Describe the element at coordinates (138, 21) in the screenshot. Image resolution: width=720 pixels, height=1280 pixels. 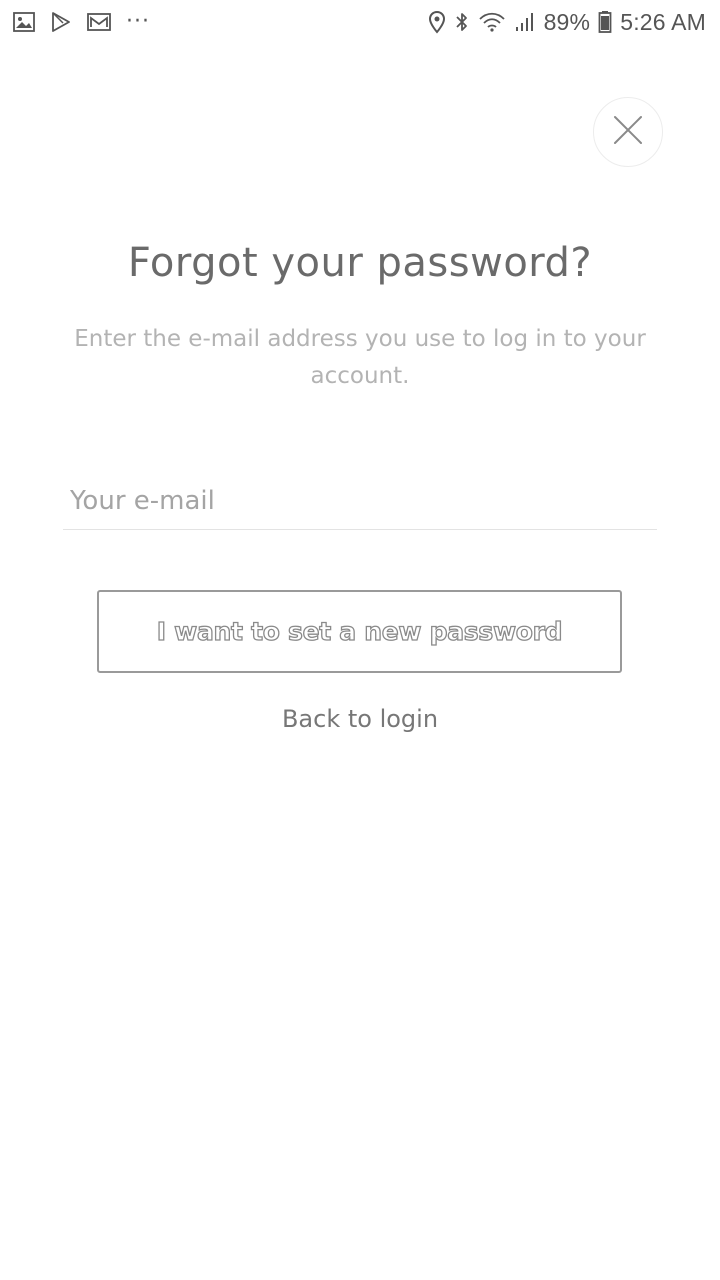
I see `more-notifications-indicator: ···` at that location.